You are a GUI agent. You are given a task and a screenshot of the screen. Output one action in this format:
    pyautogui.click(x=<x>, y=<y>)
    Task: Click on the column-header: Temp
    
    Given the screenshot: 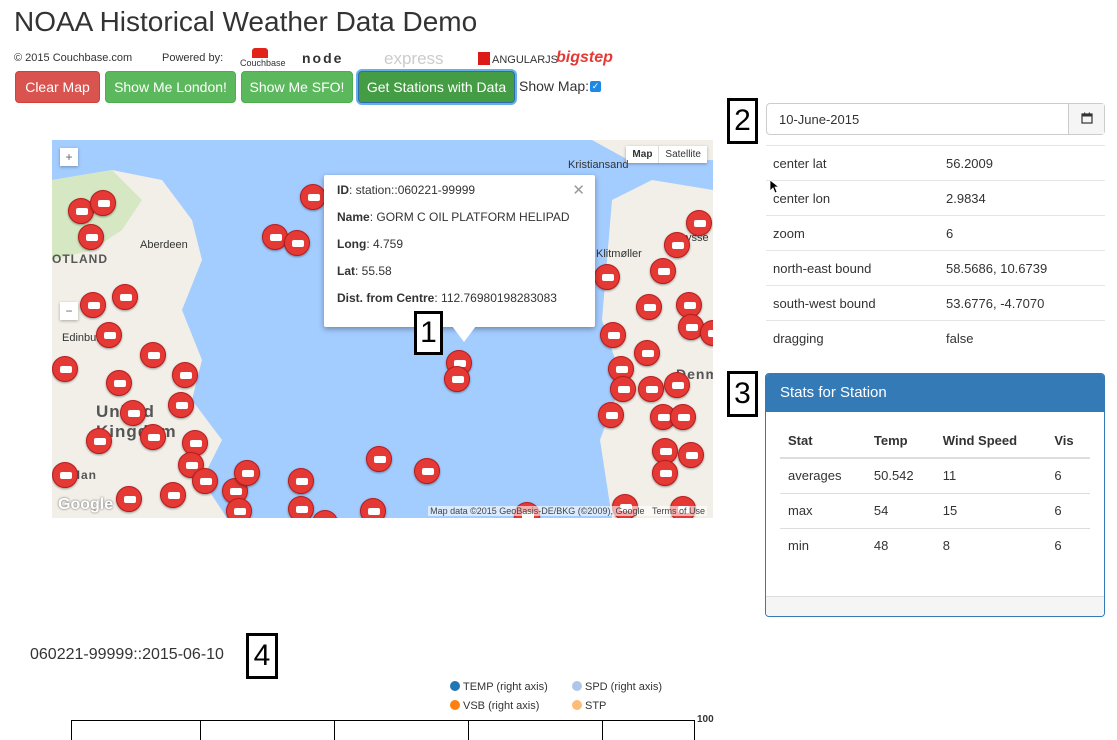 What is the action you would take?
    pyautogui.click(x=900, y=441)
    